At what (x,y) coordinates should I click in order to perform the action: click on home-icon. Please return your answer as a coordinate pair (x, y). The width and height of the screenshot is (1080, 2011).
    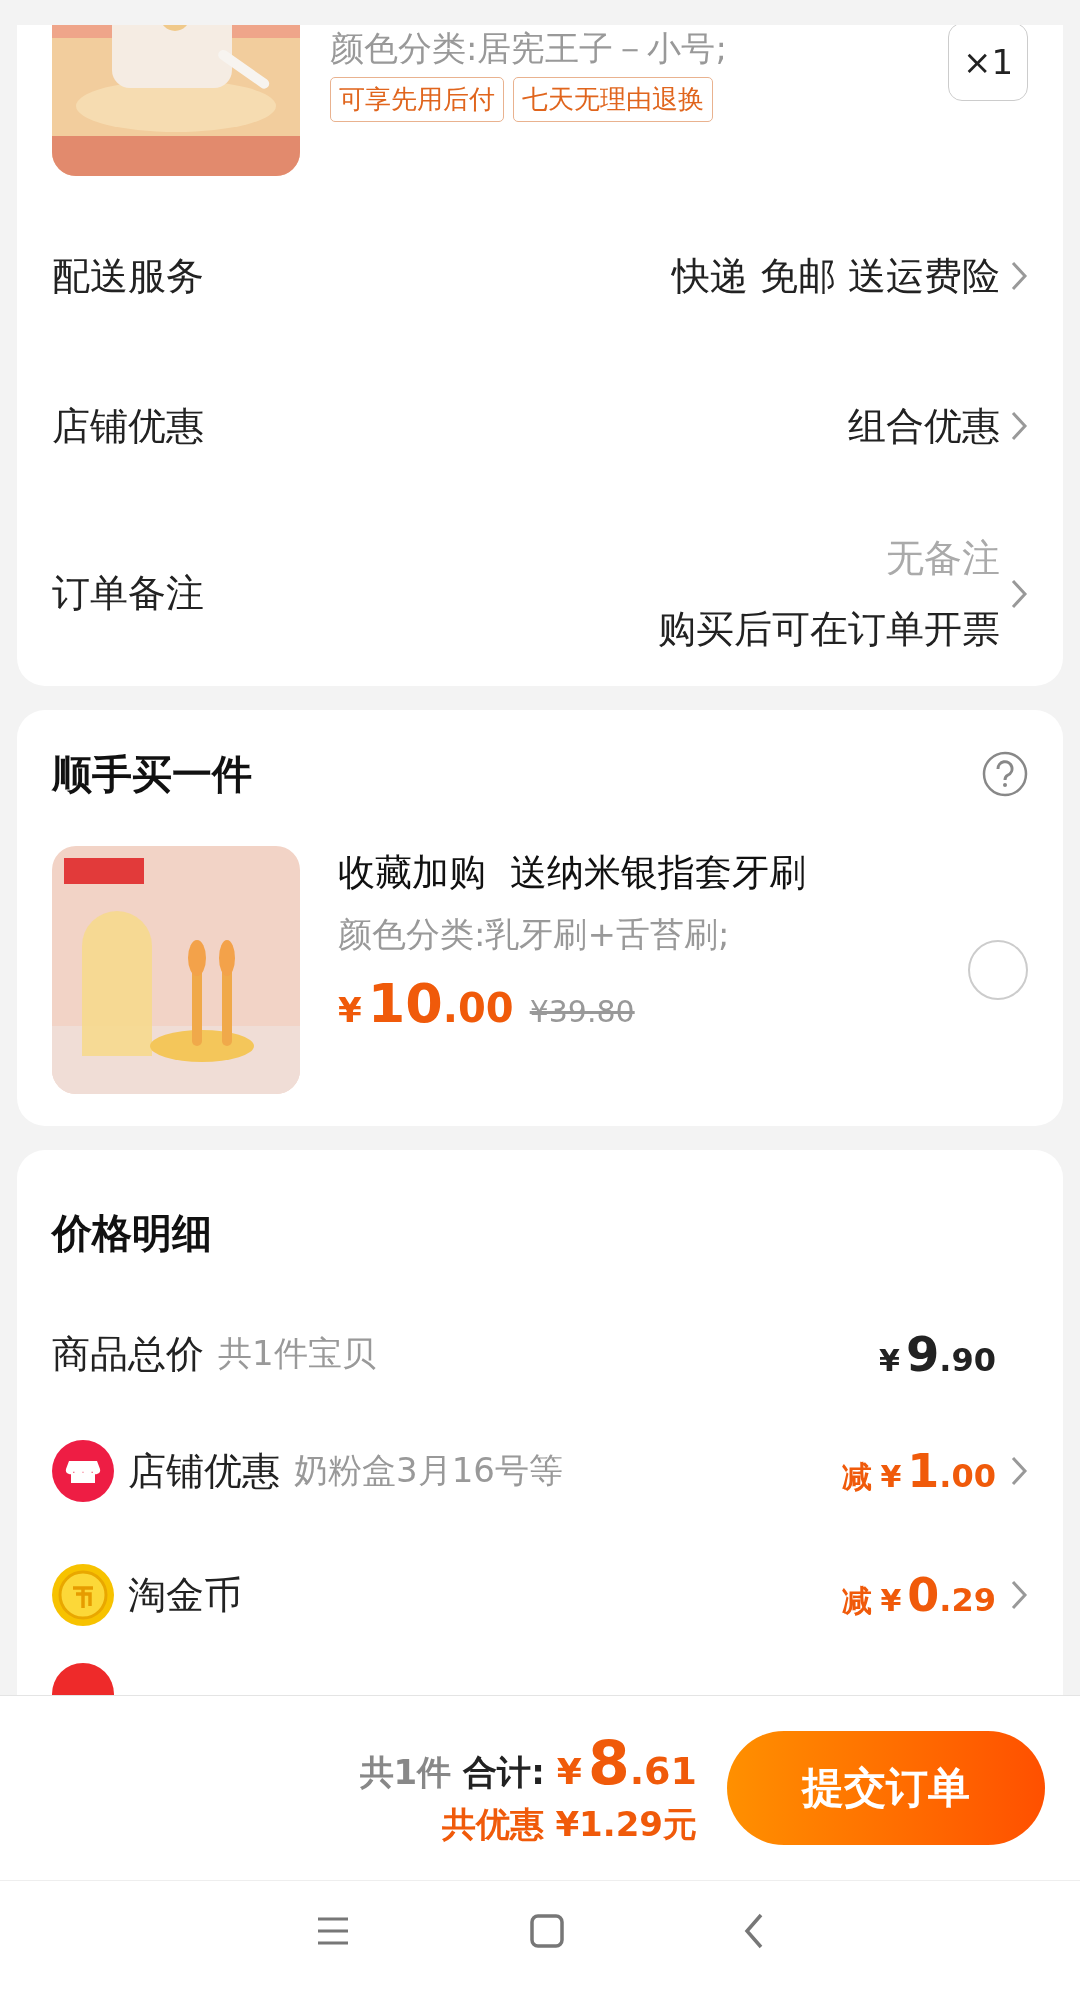
    Looking at the image, I should click on (547, 1931).